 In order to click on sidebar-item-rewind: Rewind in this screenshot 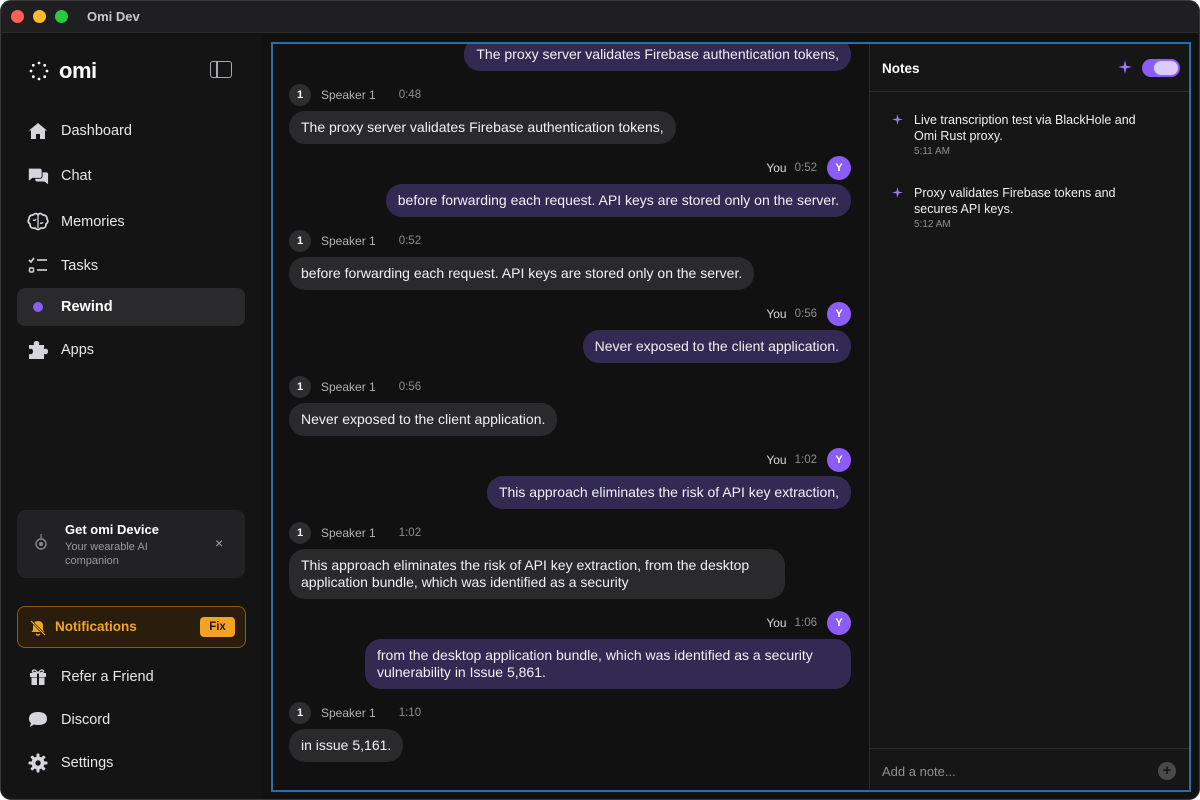, I will do `click(131, 307)`.